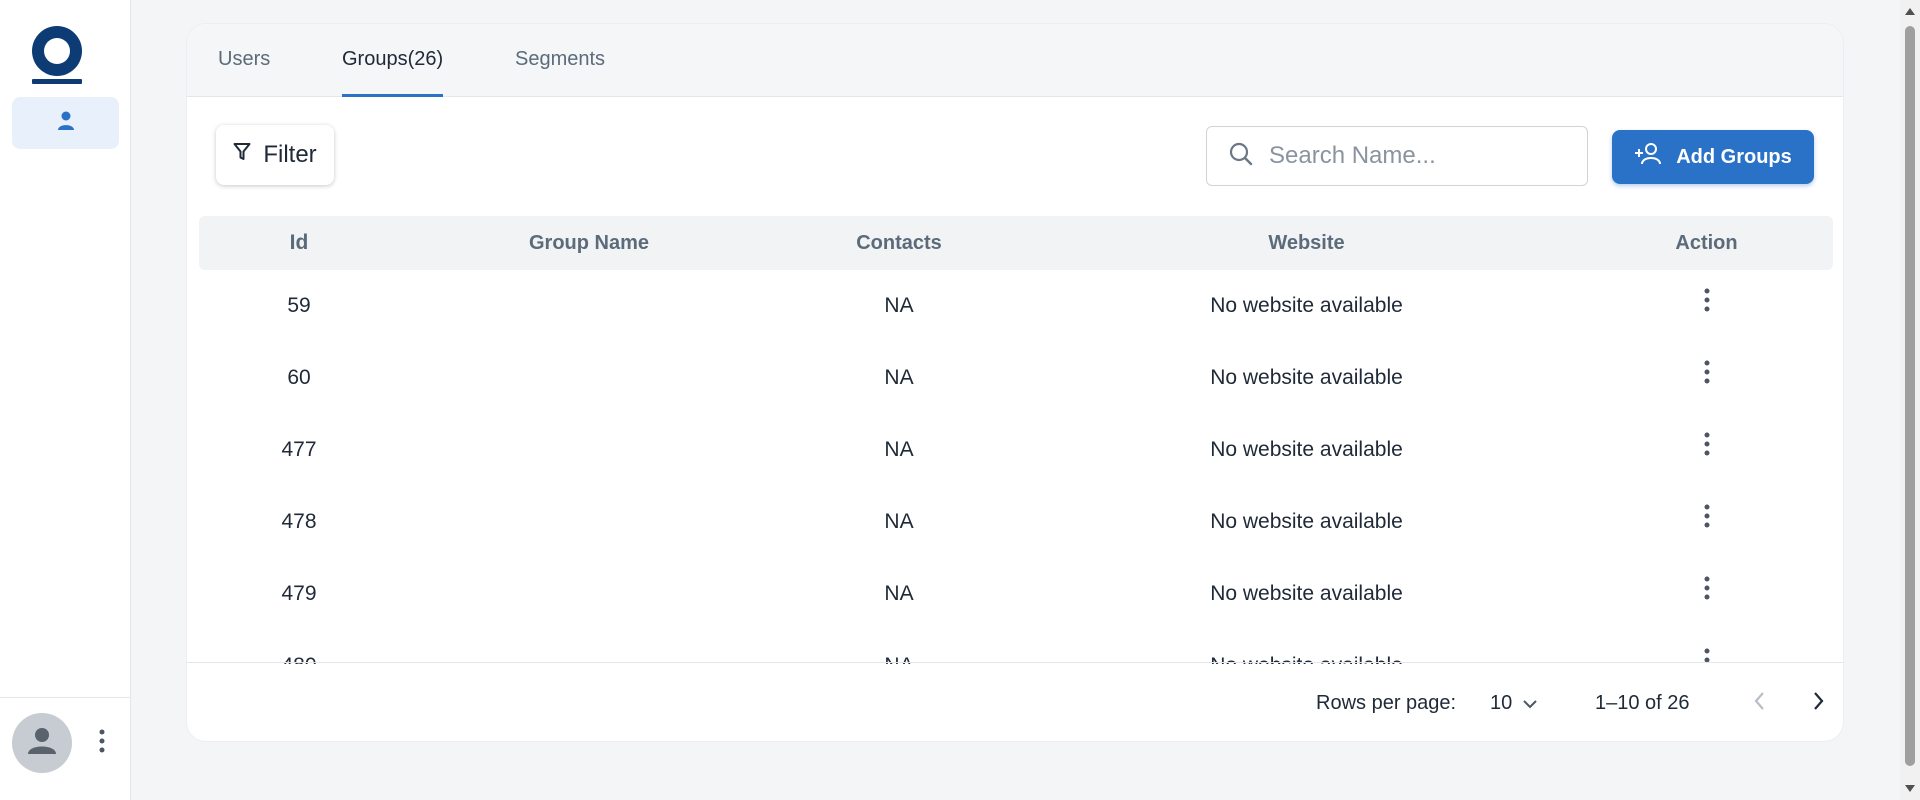  I want to click on previous-page-button, so click(1759, 703).